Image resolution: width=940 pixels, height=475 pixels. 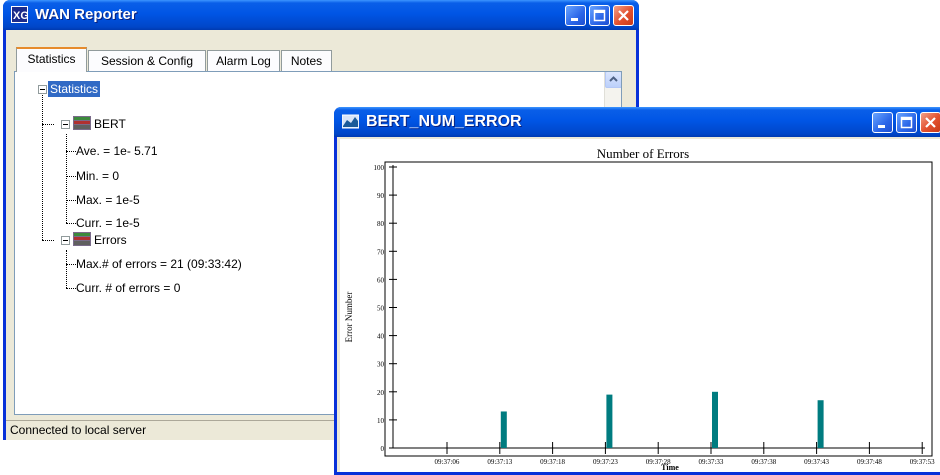 What do you see at coordinates (147, 60) in the screenshot?
I see `tab-session-config: Session & Config` at bounding box center [147, 60].